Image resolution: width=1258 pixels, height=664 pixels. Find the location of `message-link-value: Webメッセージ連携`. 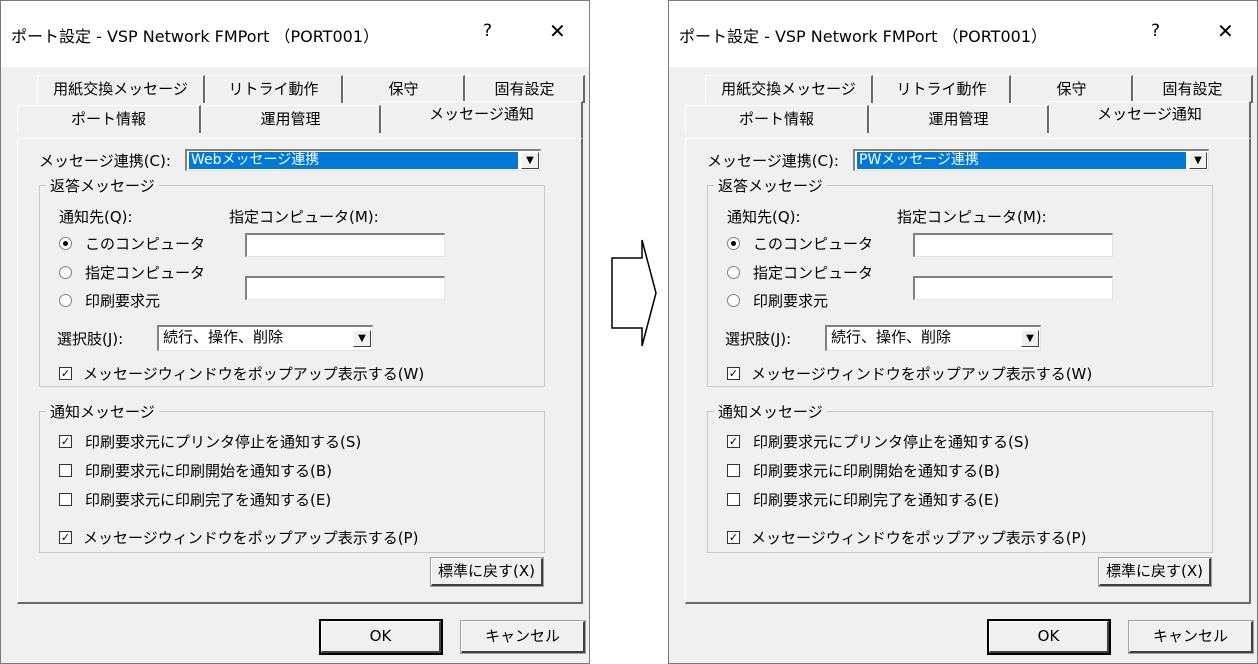

message-link-value: Webメッセージ連携 is located at coordinates (353, 160).